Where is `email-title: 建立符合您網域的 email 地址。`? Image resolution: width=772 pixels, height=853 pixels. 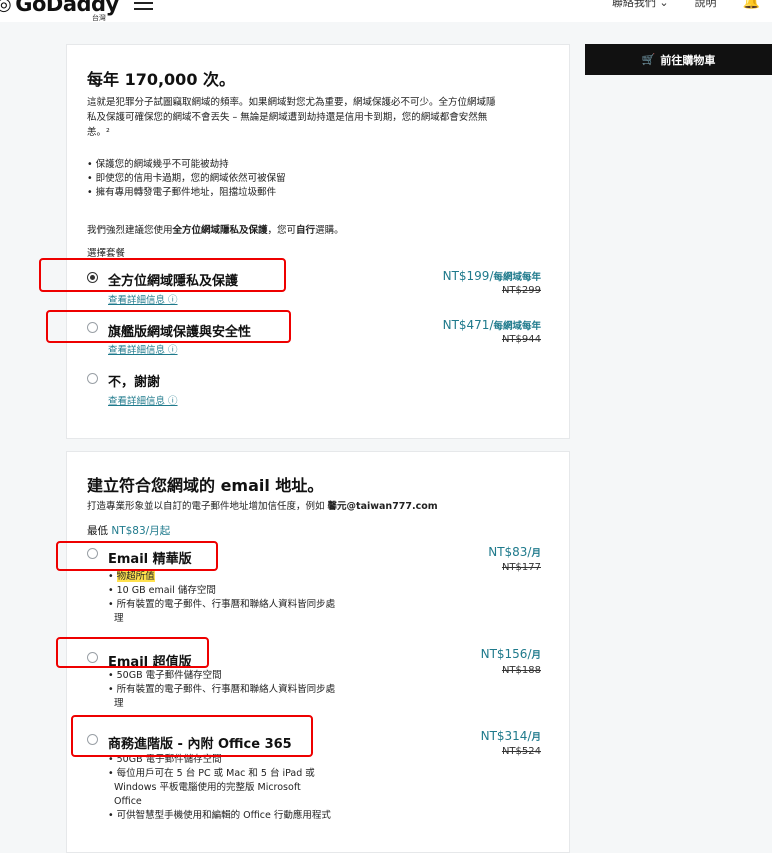
email-title: 建立符合您網域的 email 地址。 is located at coordinates (205, 485).